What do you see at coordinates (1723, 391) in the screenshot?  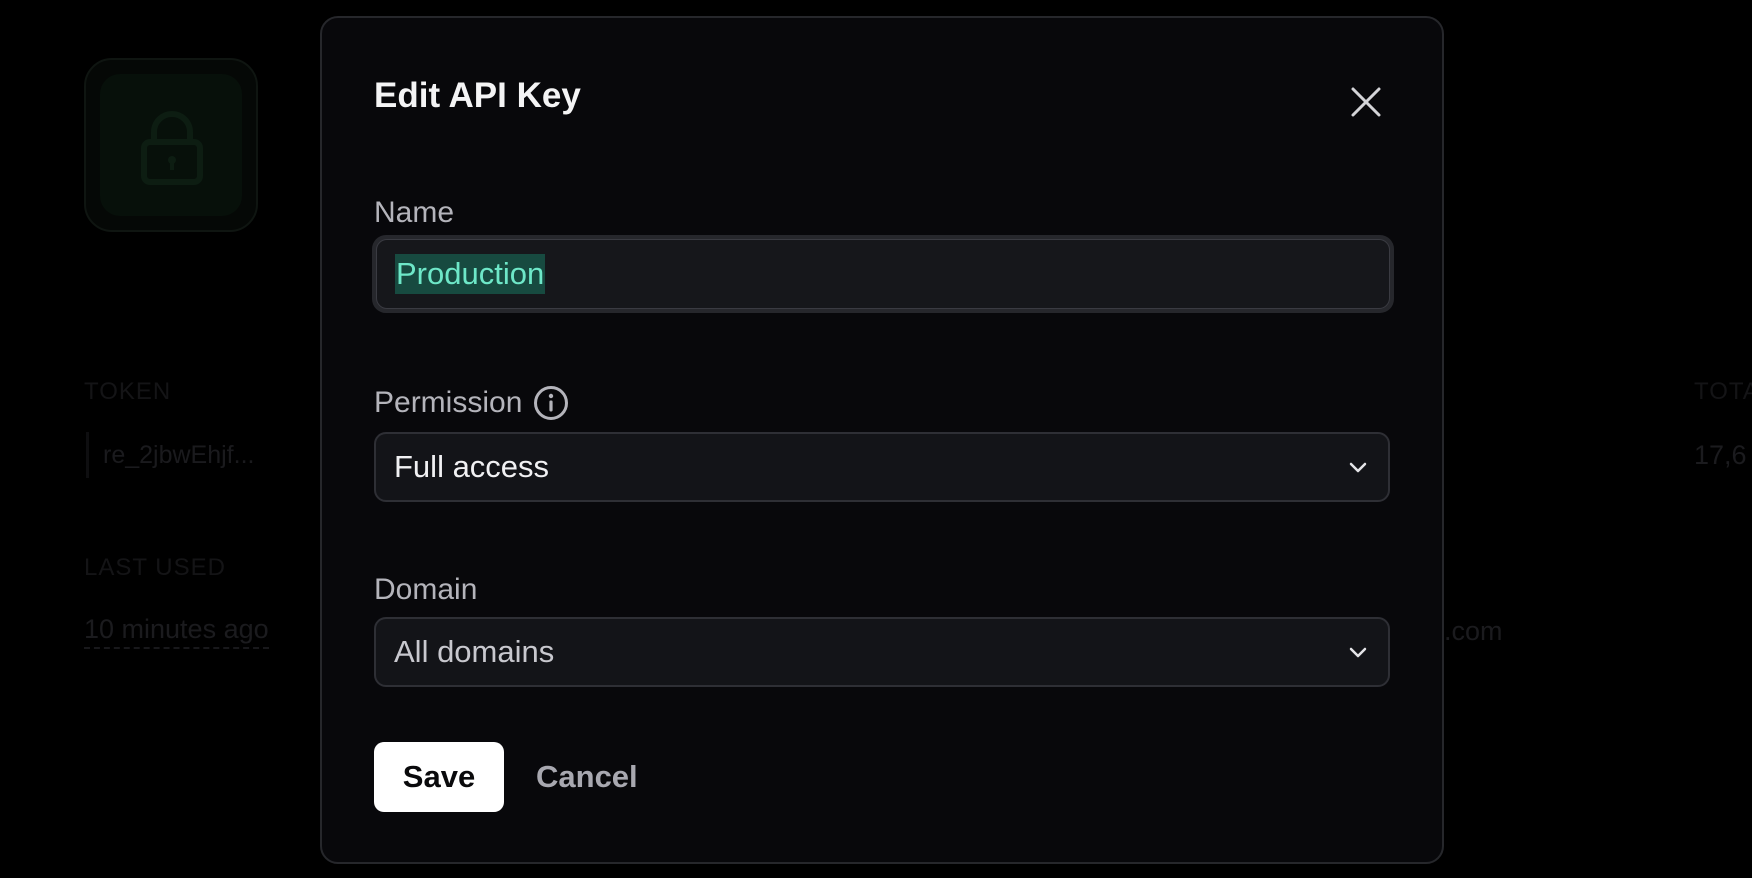 I see `total-label: TOTA` at bounding box center [1723, 391].